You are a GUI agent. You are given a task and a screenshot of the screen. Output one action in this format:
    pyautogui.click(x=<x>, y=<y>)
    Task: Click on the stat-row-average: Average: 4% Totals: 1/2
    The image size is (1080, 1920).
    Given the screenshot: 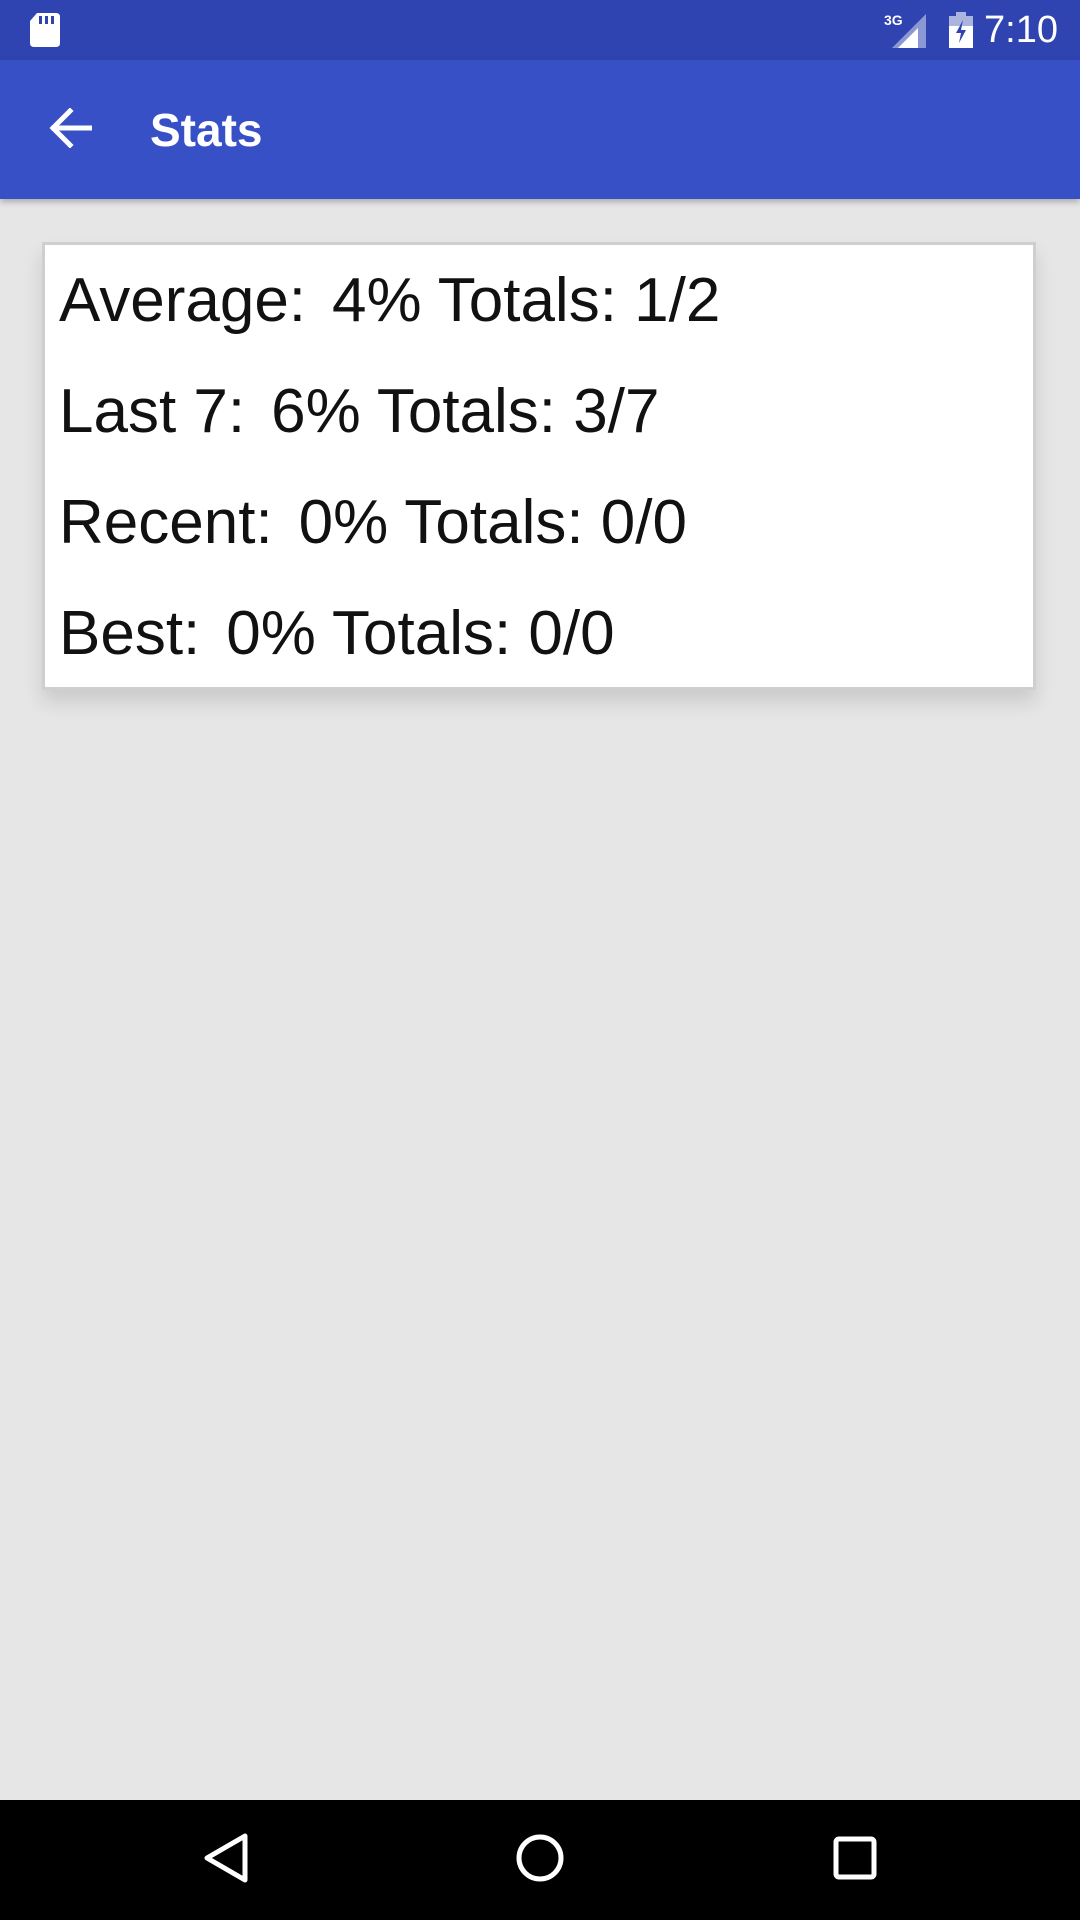 What is the action you would take?
    pyautogui.click(x=389, y=301)
    